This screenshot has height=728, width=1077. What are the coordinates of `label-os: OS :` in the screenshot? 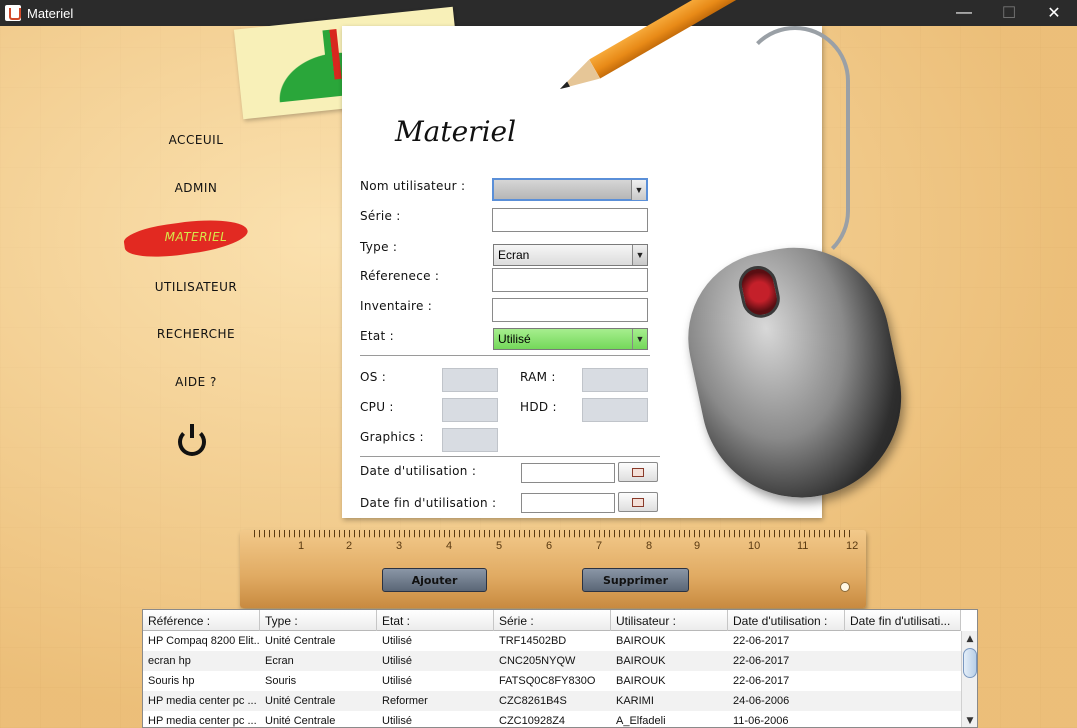 It's located at (373, 377).